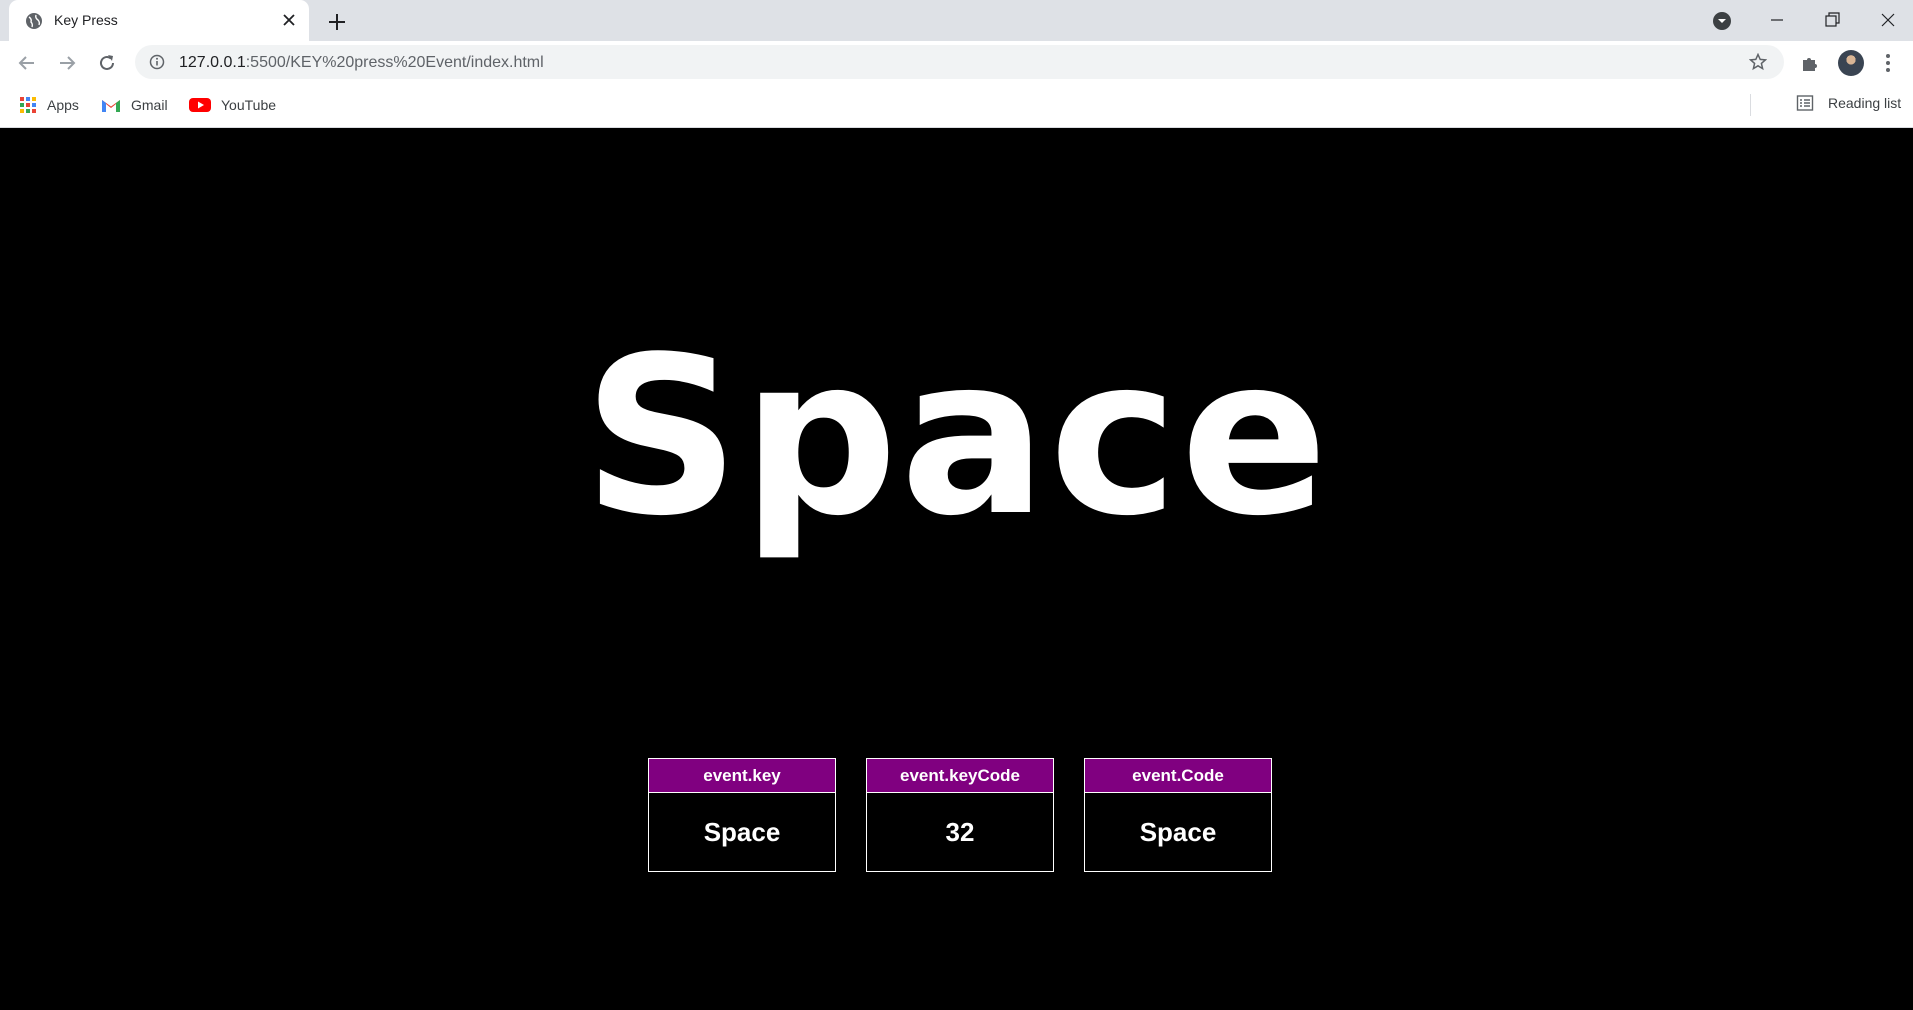 This screenshot has height=1010, width=1913. Describe the element at coordinates (956, 437) in the screenshot. I see `pressed-key-display: Space` at that location.